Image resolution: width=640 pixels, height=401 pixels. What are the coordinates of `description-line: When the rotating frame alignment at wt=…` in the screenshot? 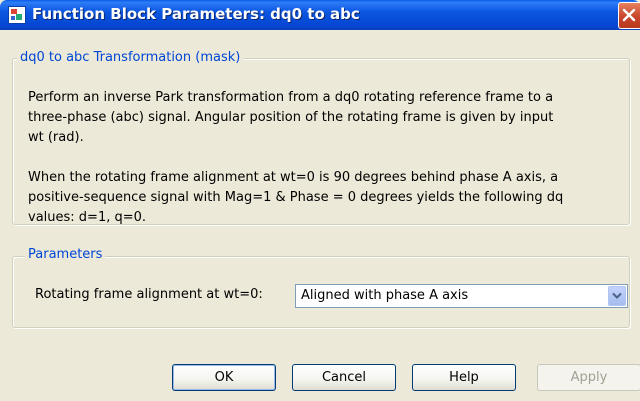 It's located at (293, 177).